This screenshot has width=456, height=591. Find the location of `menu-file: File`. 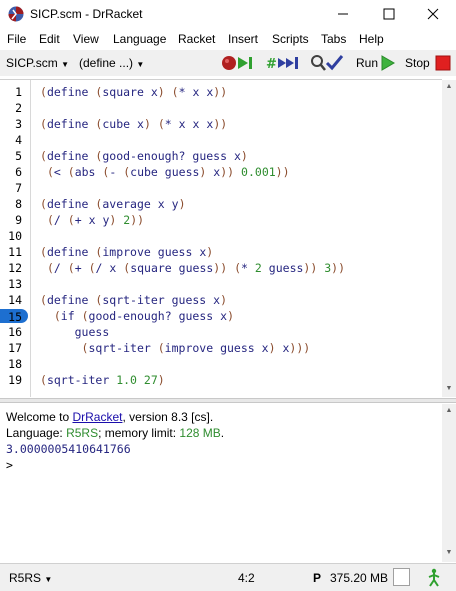

menu-file: File is located at coordinates (16, 39).